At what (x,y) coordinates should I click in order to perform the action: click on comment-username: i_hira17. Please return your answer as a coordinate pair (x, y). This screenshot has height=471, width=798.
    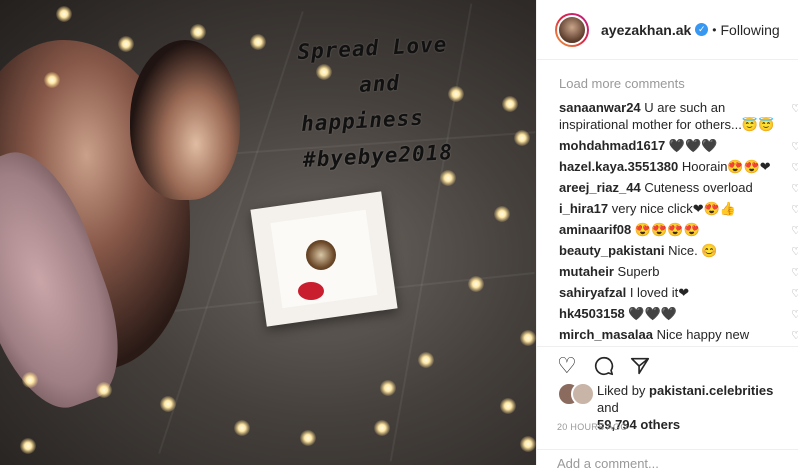
    Looking at the image, I should click on (583, 208).